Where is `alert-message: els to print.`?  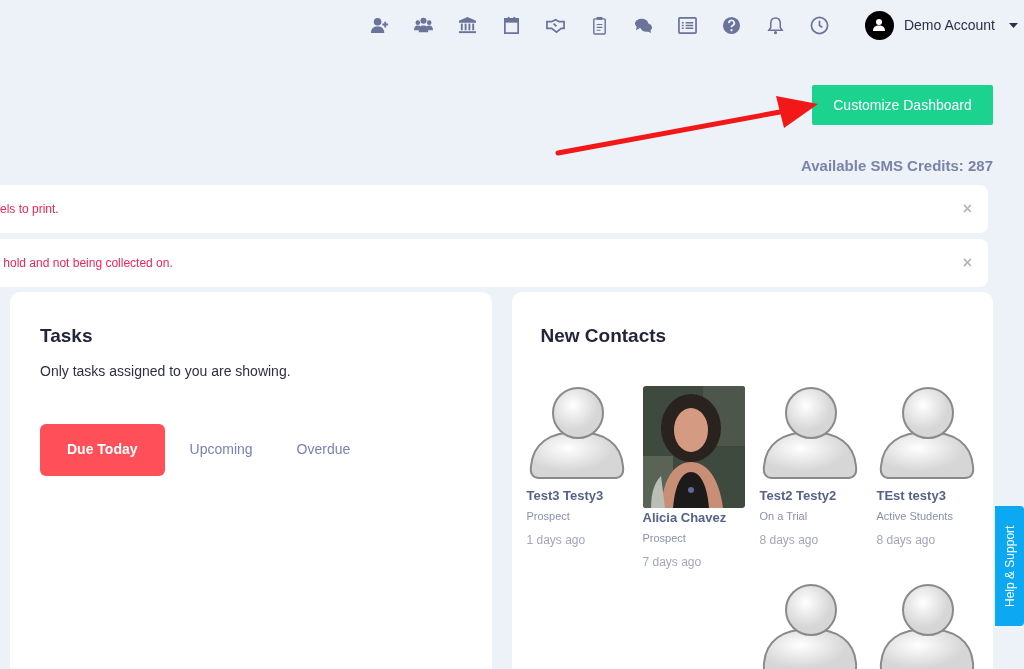
alert-message: els to print. is located at coordinates (29, 209).